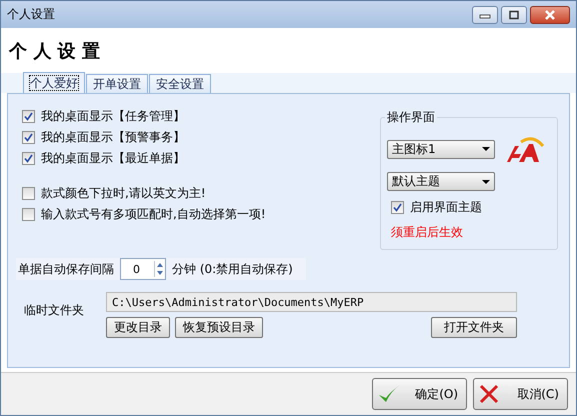  I want to click on maximize-icon, so click(514, 15).